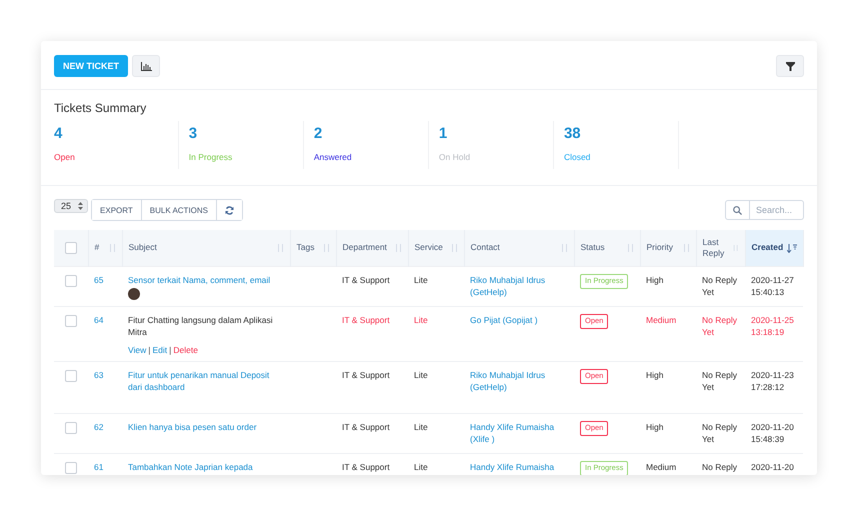  I want to click on created-date: 2020-11-20 15:48:39, so click(773, 433).